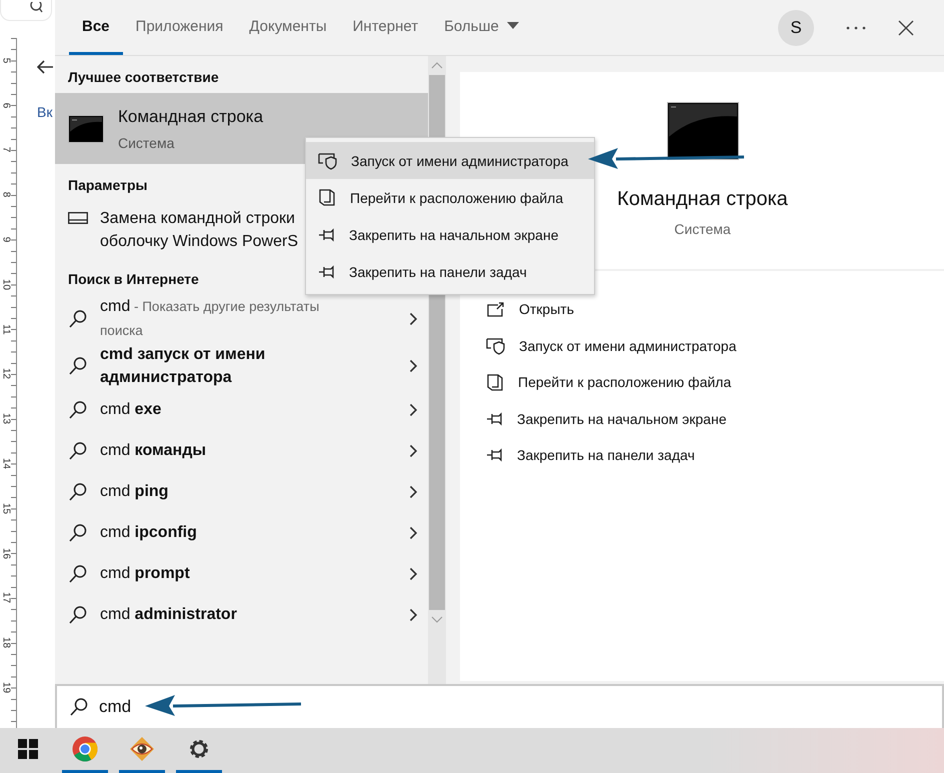  I want to click on section-heading: Параметры, so click(108, 185).